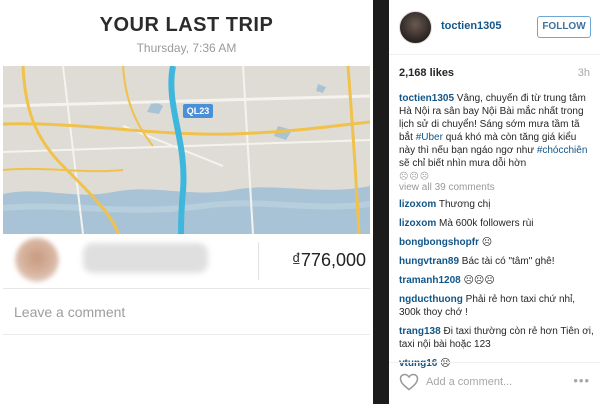 This screenshot has height=404, width=600. Describe the element at coordinates (328, 260) in the screenshot. I see `trip-price: ₫776,000` at that location.